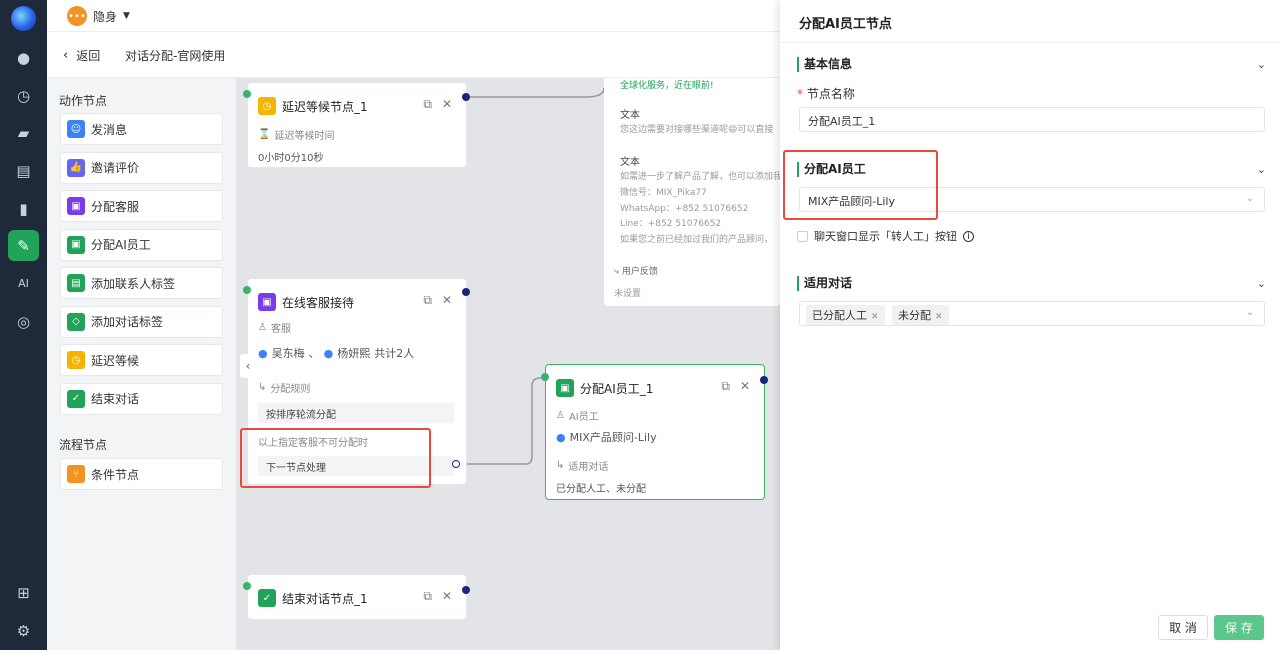  I want to click on save-button: 保 存, so click(1239, 627).